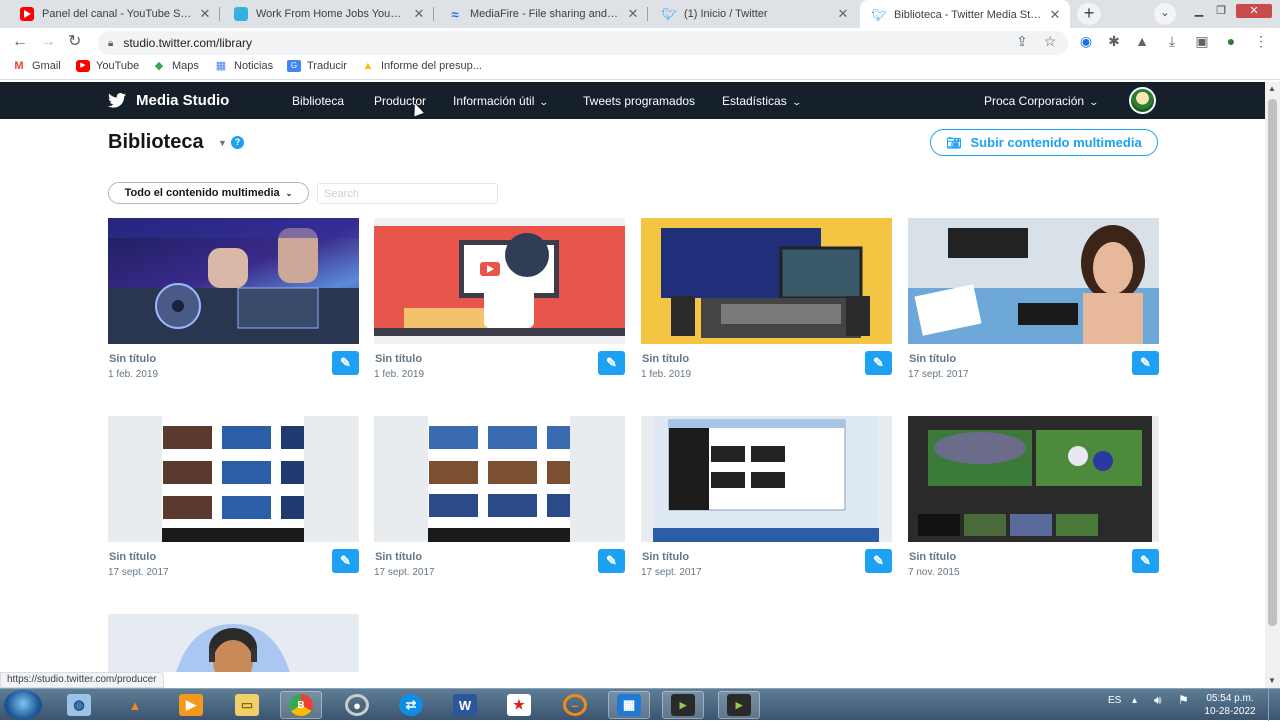  I want to click on media-filter-dropdown: Todo el contenido multimedia ⌄, so click(208, 193).